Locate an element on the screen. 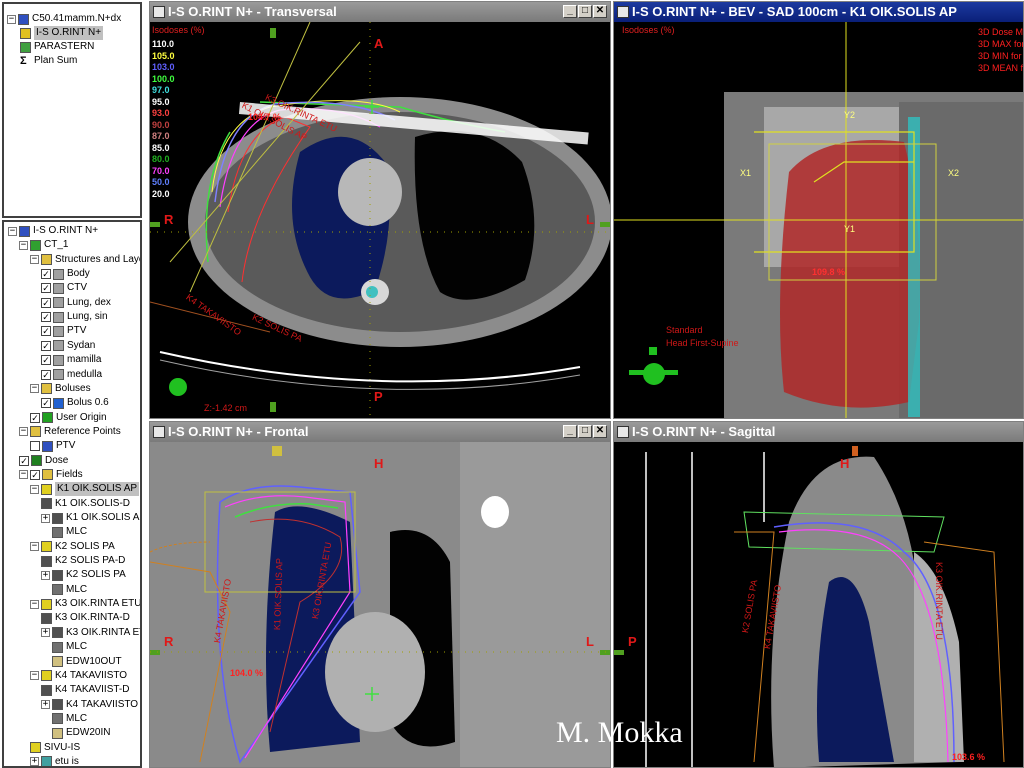 This screenshot has width=1024, height=768. jaw-x2-label: X2 is located at coordinates (954, 173).